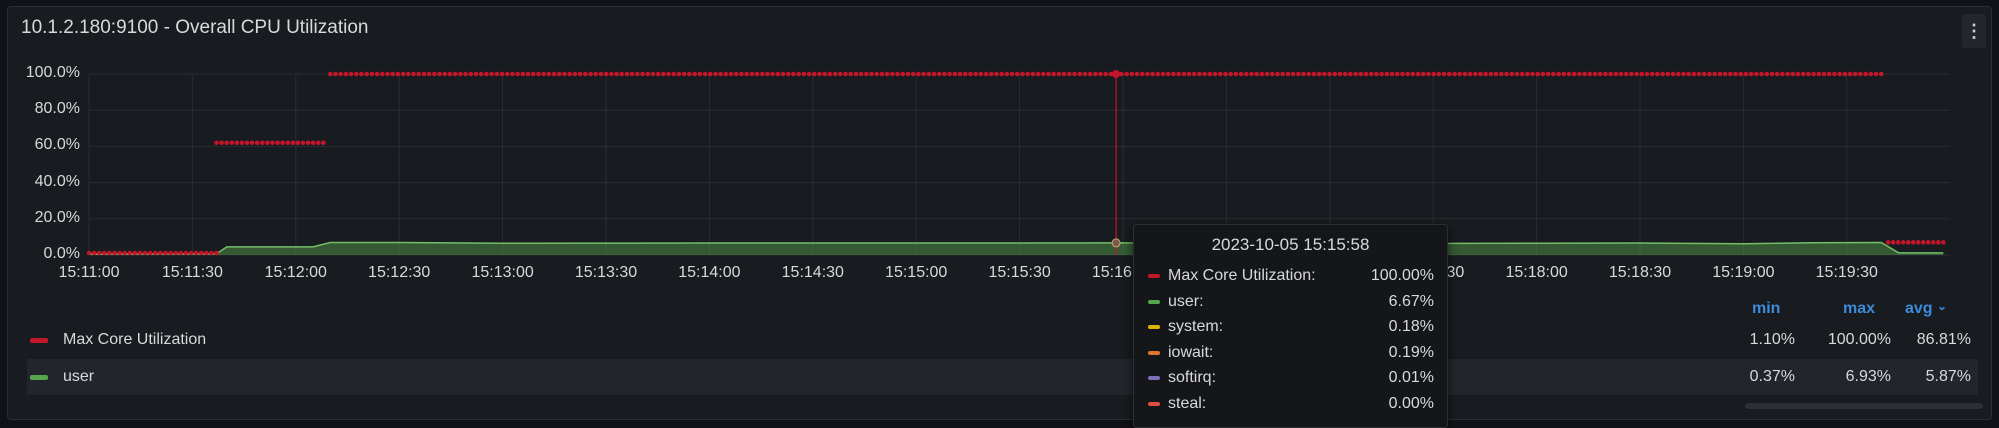  Describe the element at coordinates (812, 272) in the screenshot. I see `x-tick-label: 15:14:30` at that location.